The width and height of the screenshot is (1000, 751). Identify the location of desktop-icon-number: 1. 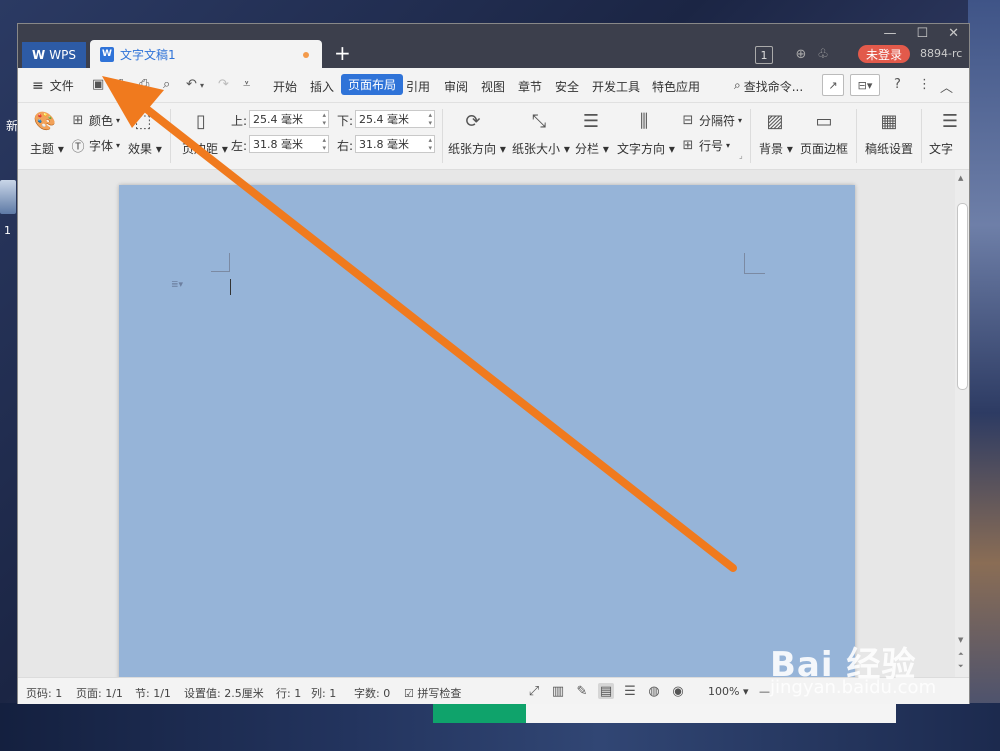
(7, 230).